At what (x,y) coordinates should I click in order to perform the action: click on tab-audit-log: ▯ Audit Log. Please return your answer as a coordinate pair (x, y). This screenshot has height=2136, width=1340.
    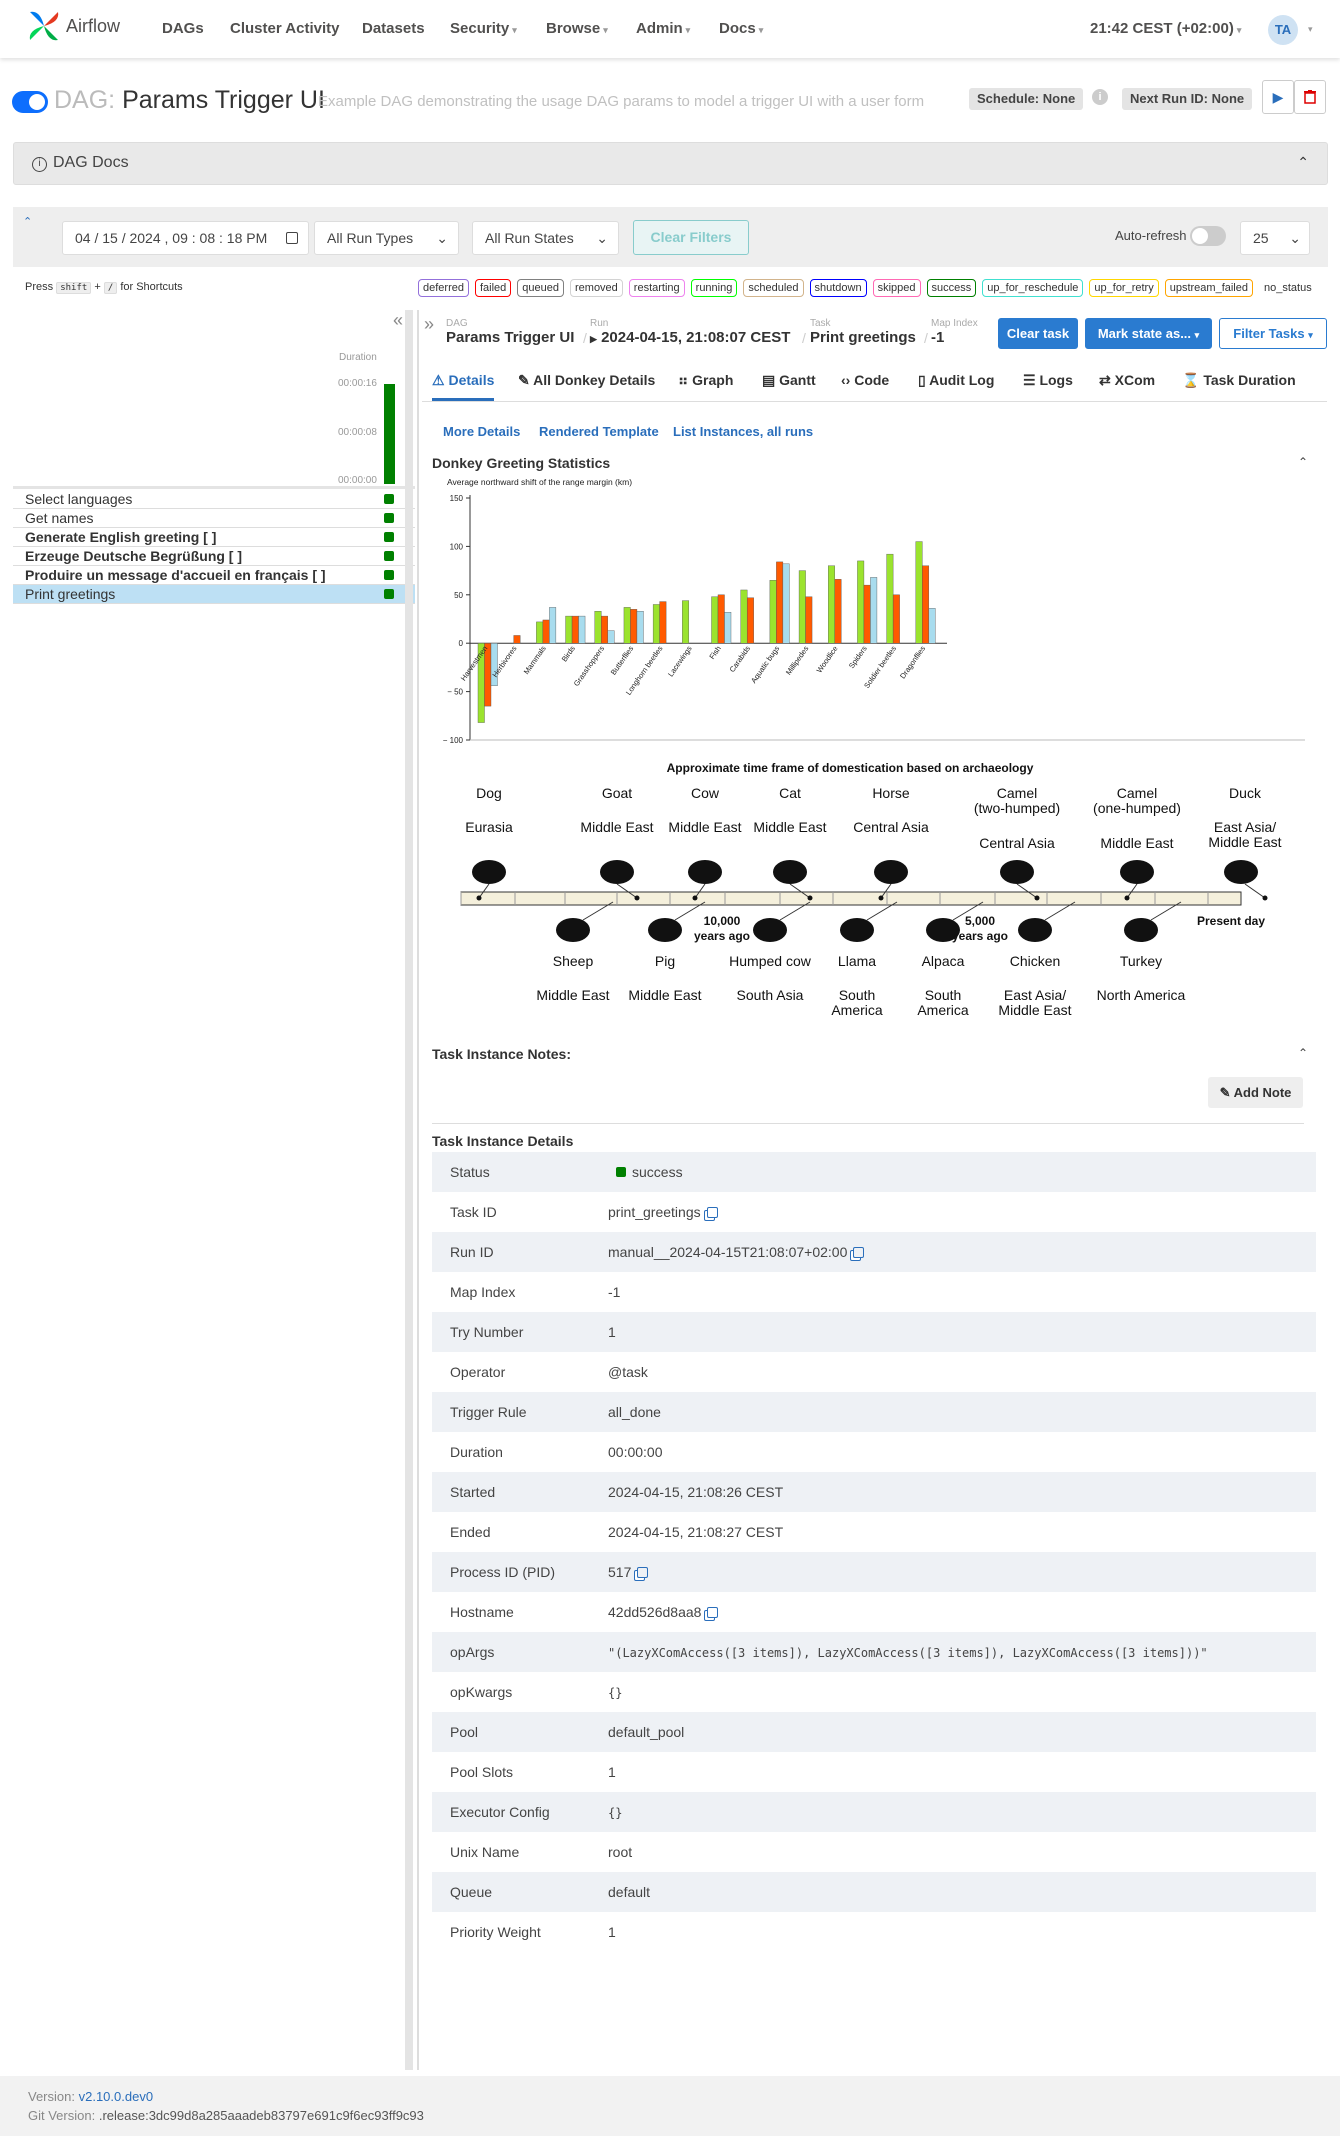
    Looking at the image, I should click on (956, 380).